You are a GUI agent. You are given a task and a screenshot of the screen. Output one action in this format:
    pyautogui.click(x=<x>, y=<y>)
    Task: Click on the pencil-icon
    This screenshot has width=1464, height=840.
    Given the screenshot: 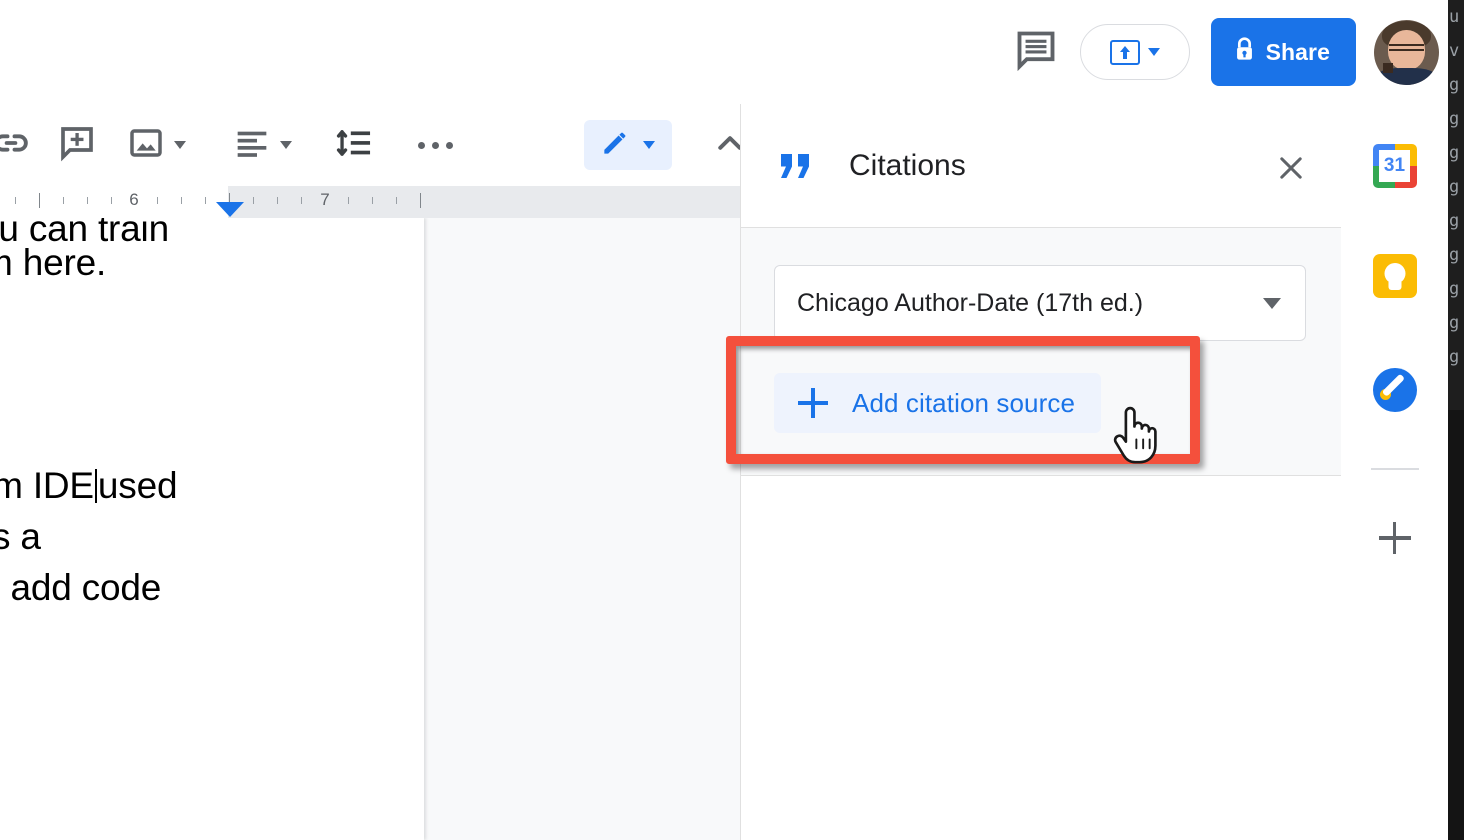 What is the action you would take?
    pyautogui.click(x=615, y=145)
    